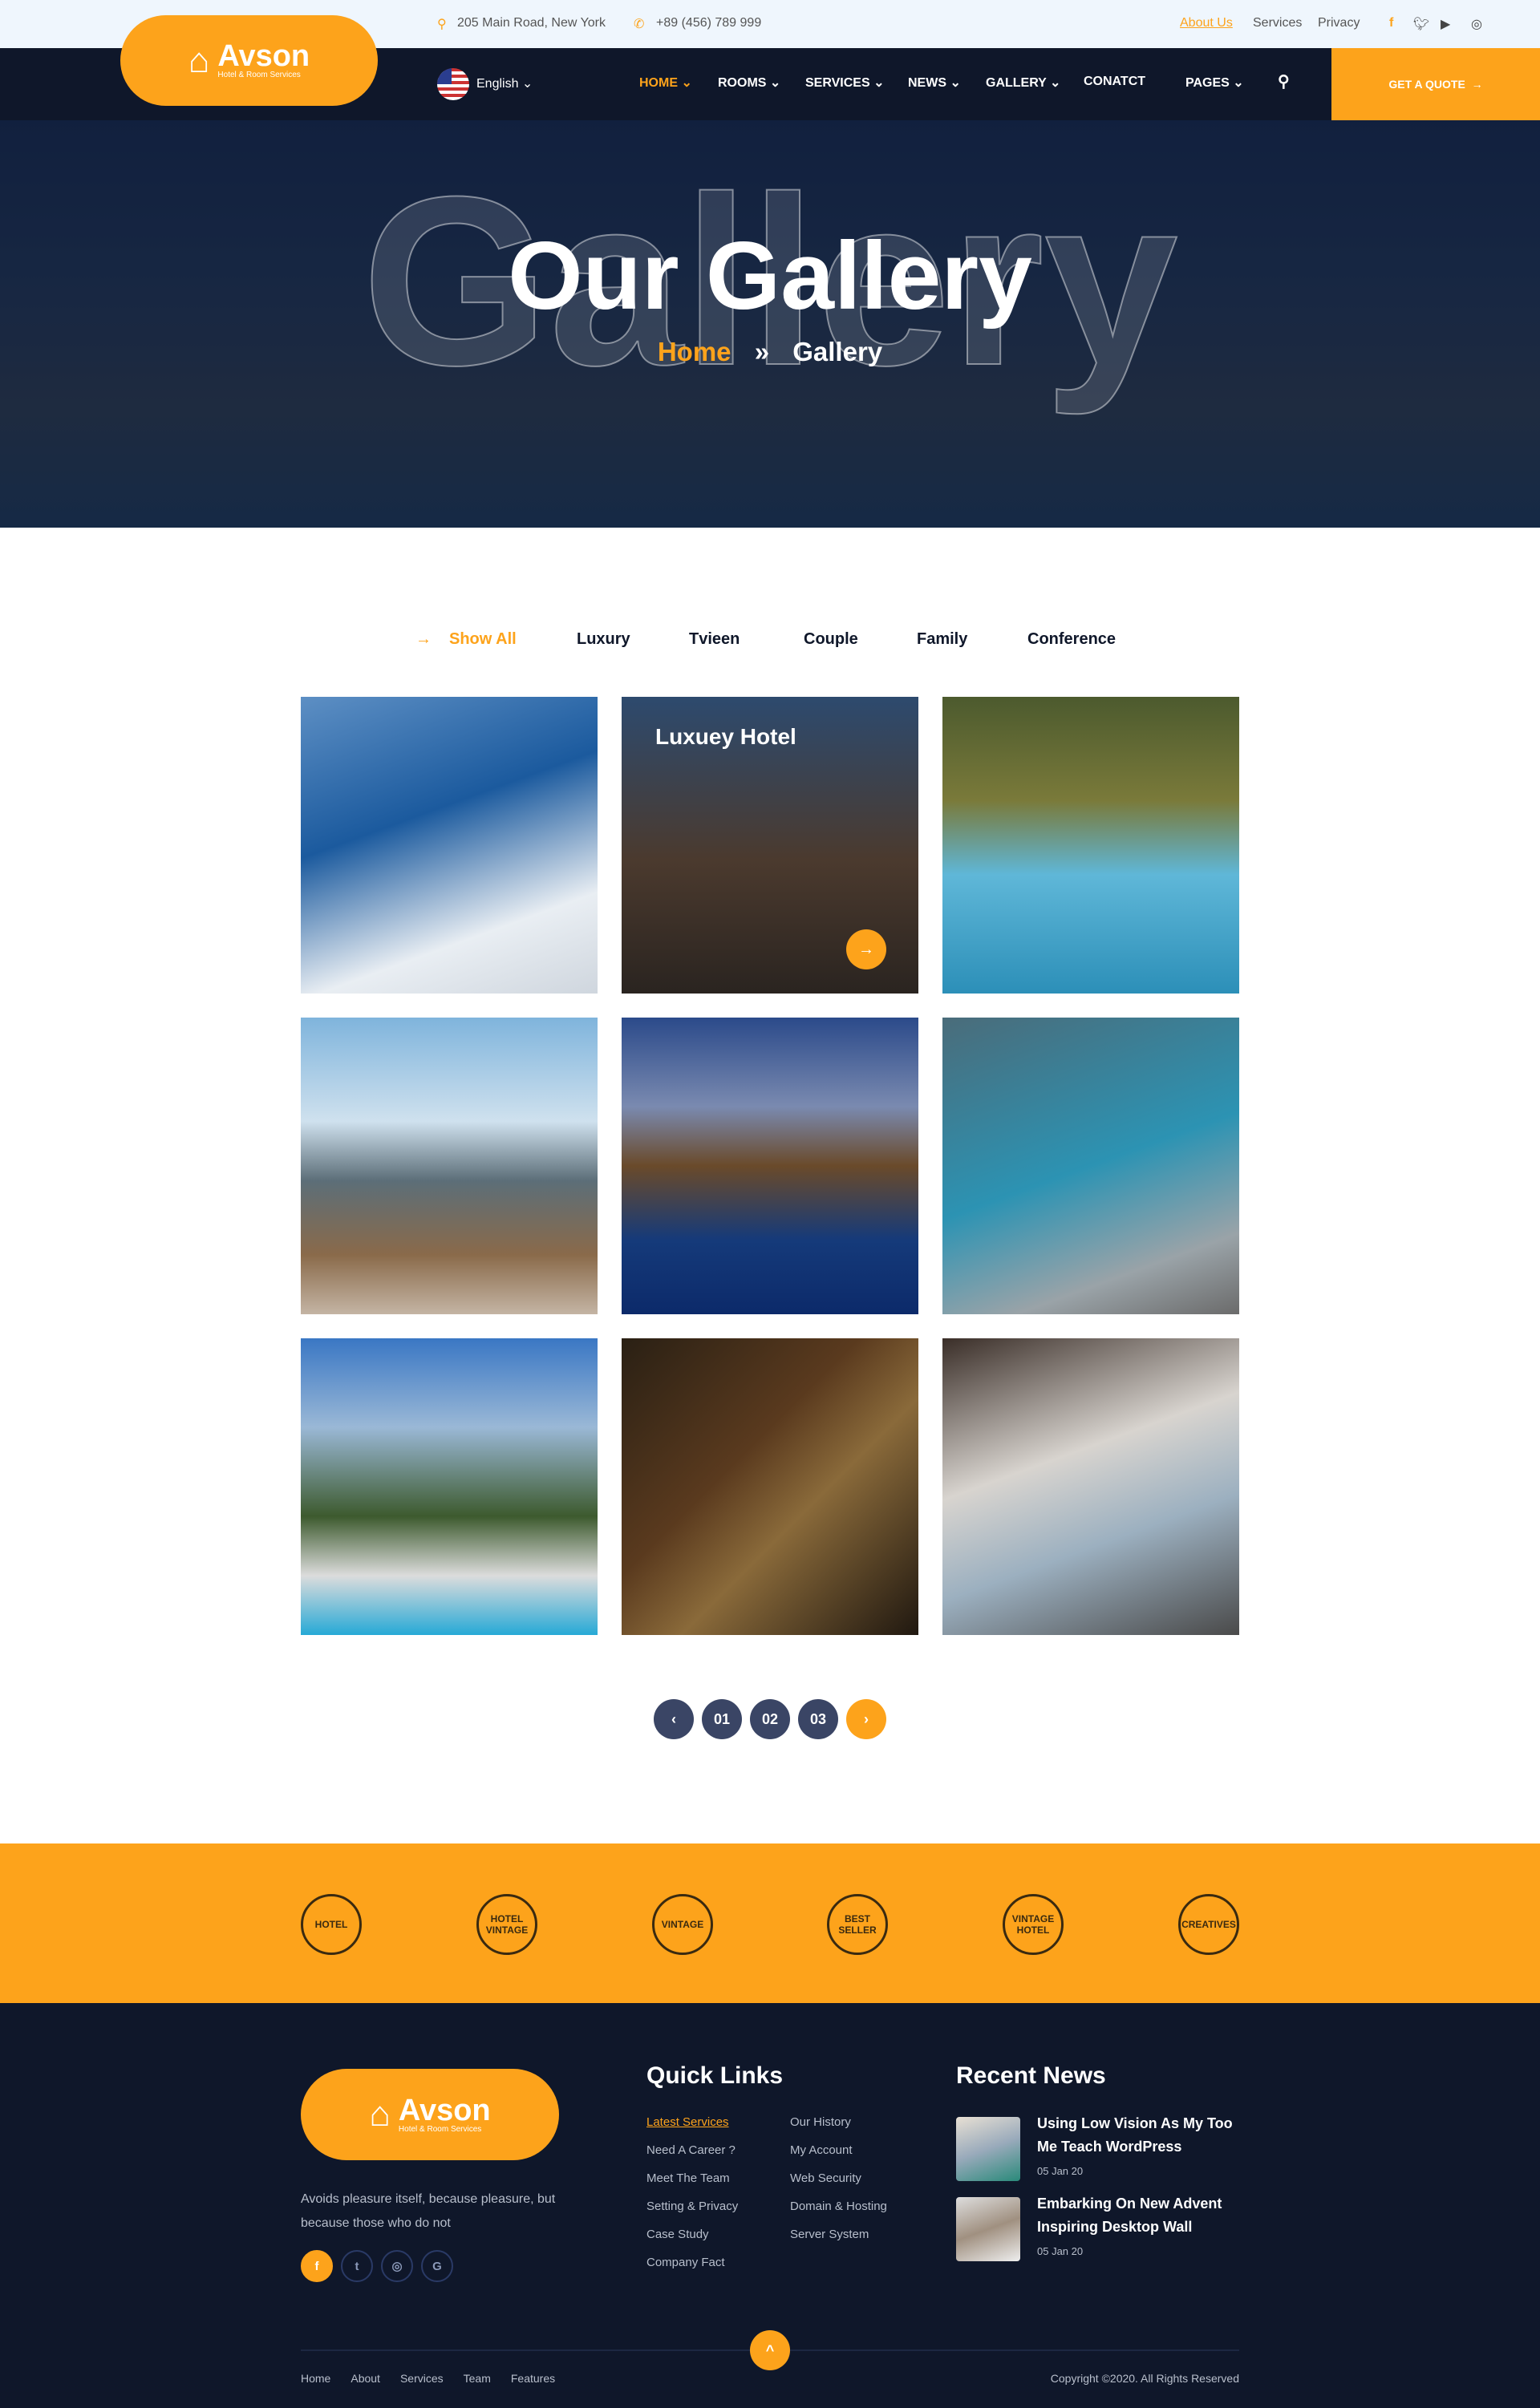  Describe the element at coordinates (357, 2266) in the screenshot. I see `twitter-icon: t` at that location.